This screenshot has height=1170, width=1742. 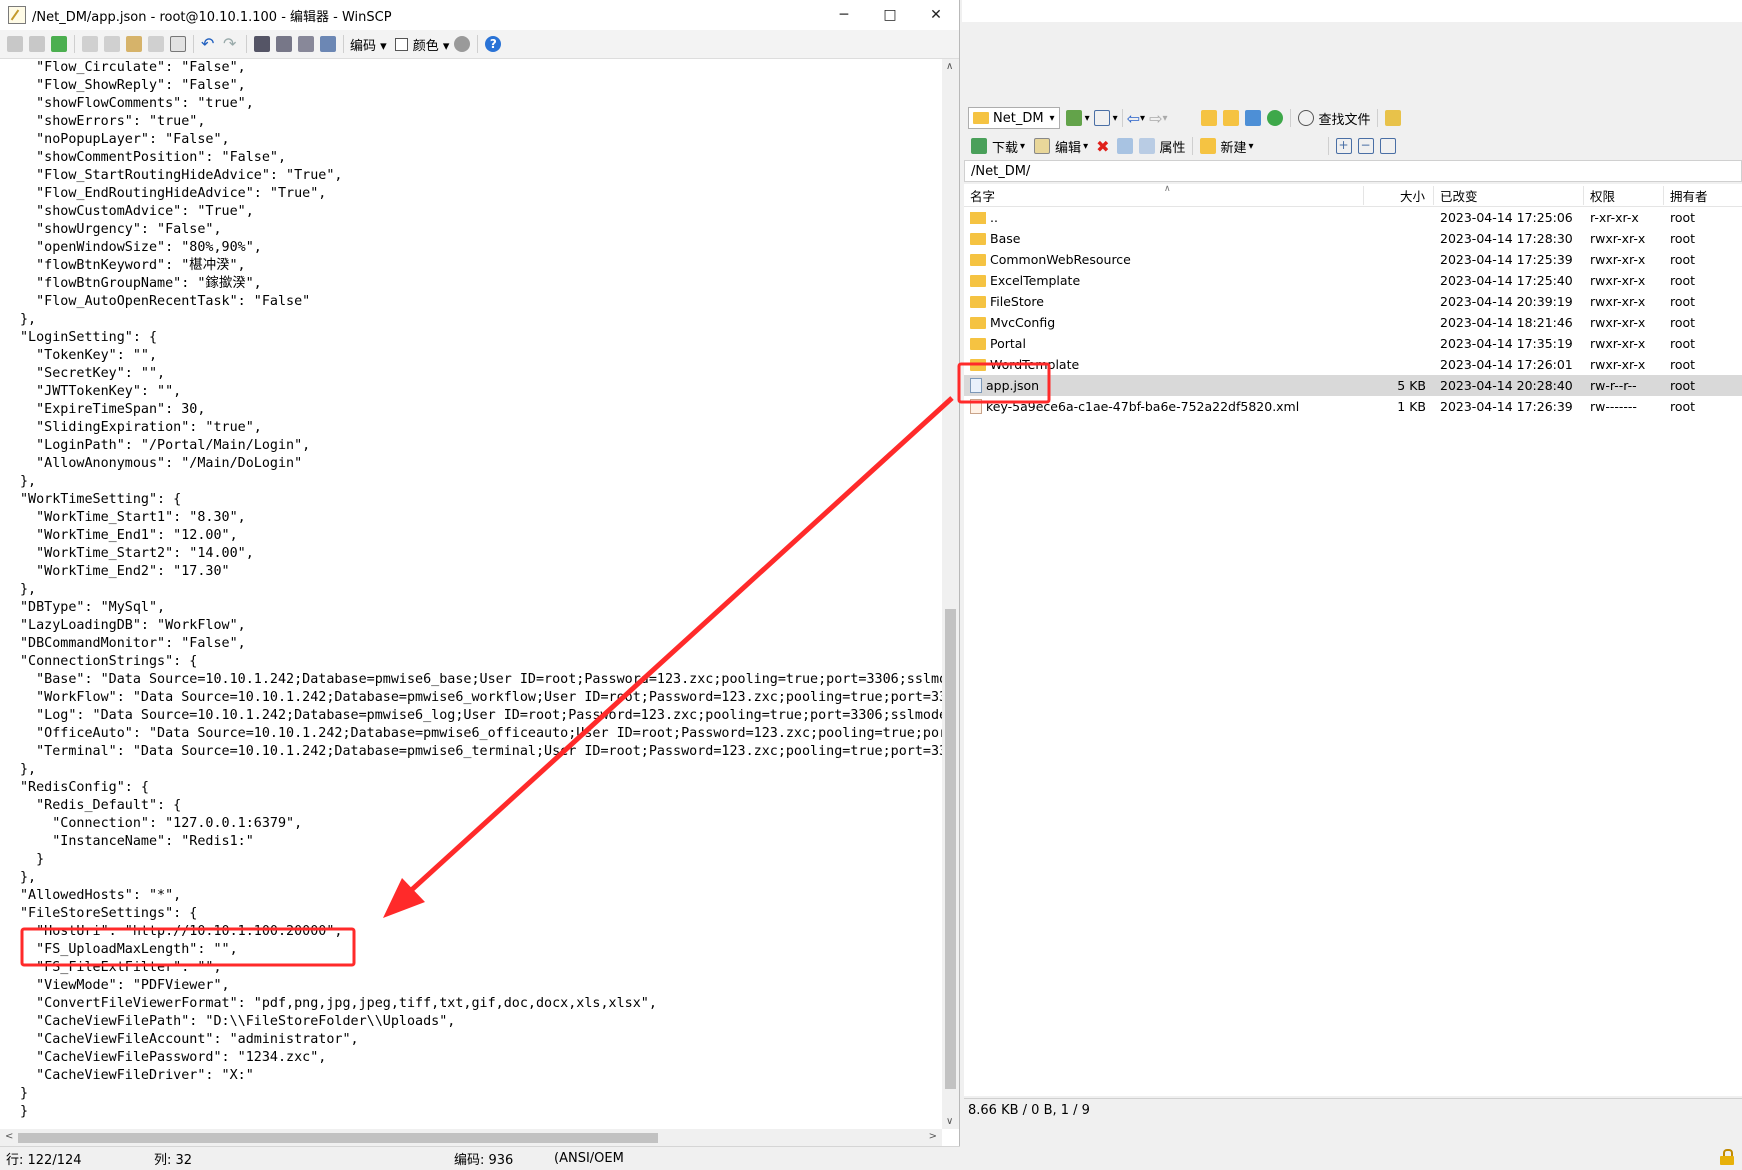 I want to click on preferences-gear-icon, so click(x=462, y=44).